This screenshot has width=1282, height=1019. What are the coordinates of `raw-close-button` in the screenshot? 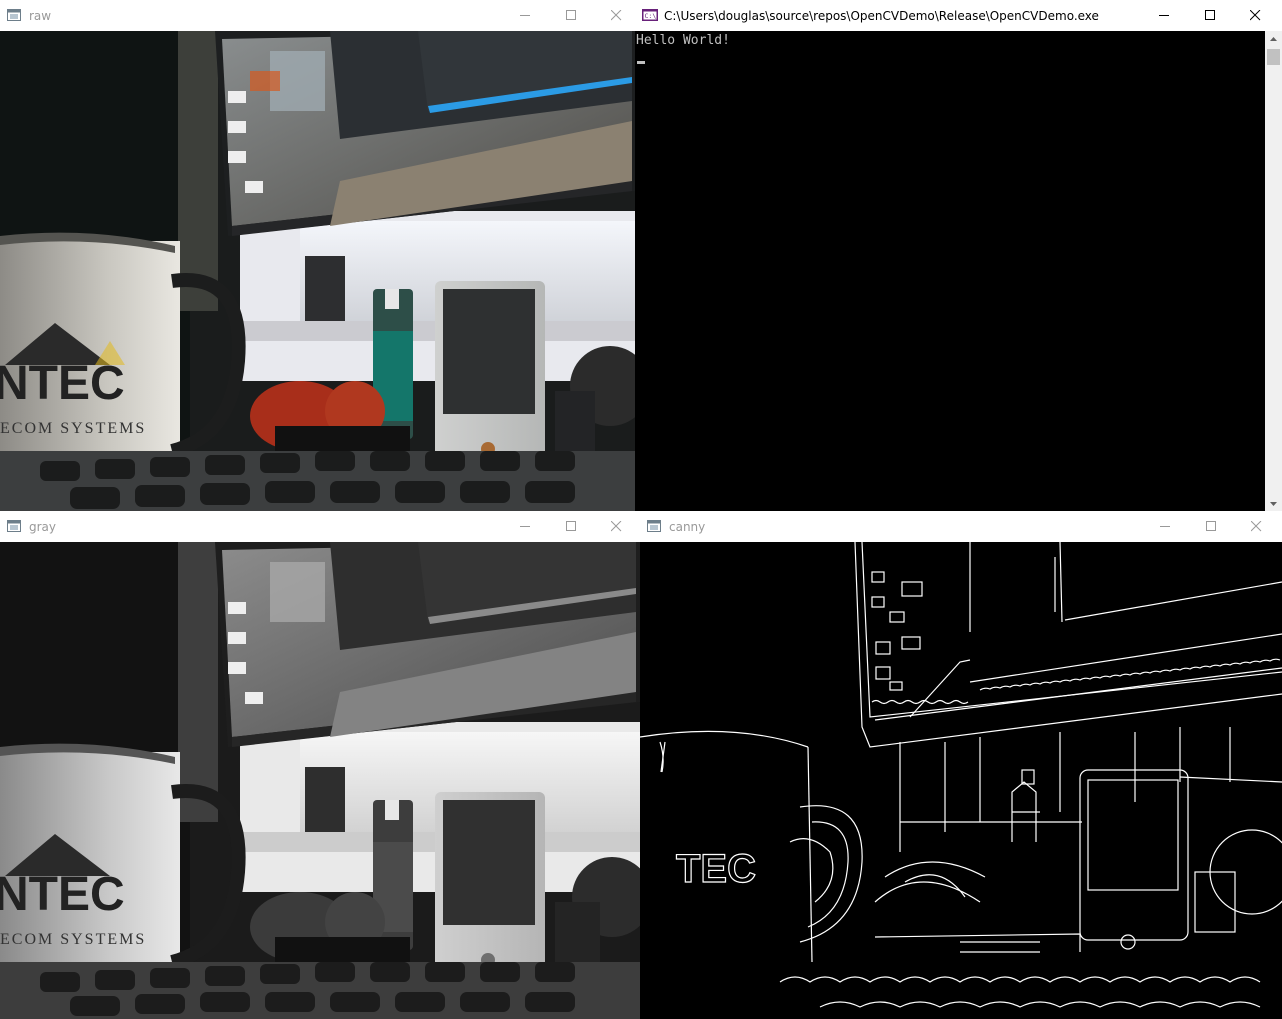 It's located at (614, 15).